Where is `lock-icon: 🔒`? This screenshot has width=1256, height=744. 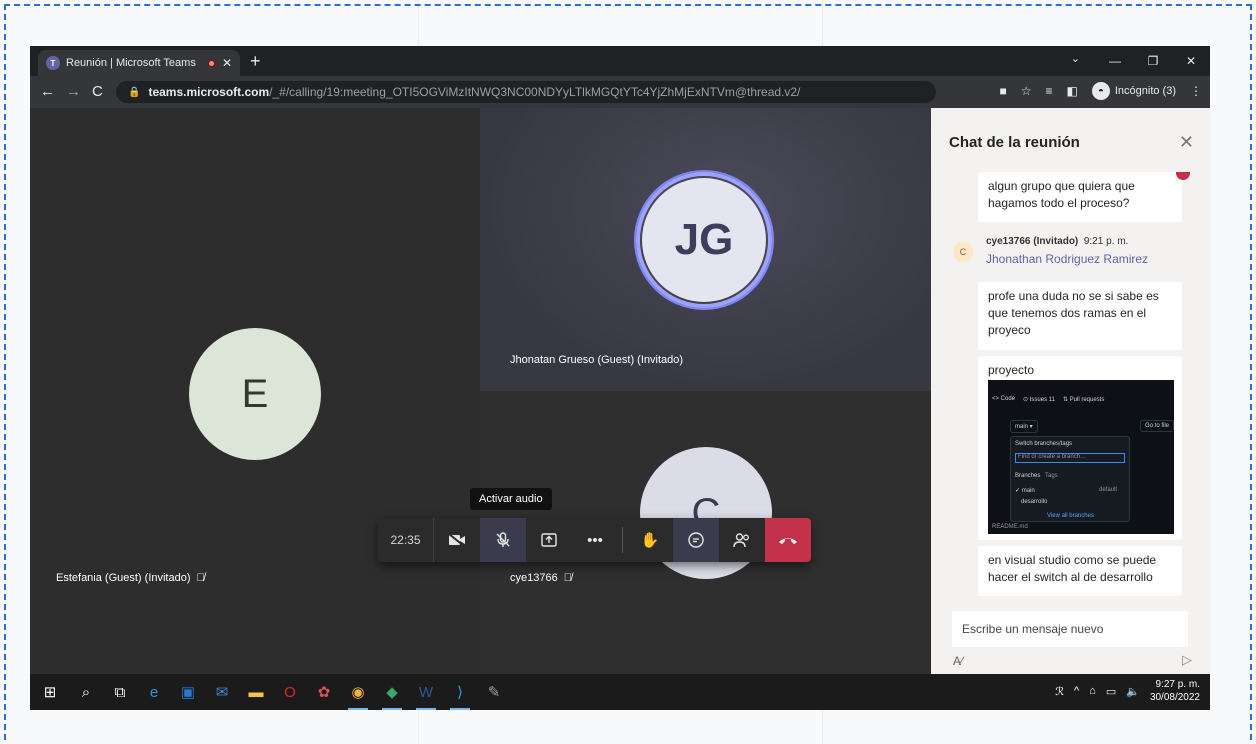 lock-icon: 🔒 is located at coordinates (134, 92).